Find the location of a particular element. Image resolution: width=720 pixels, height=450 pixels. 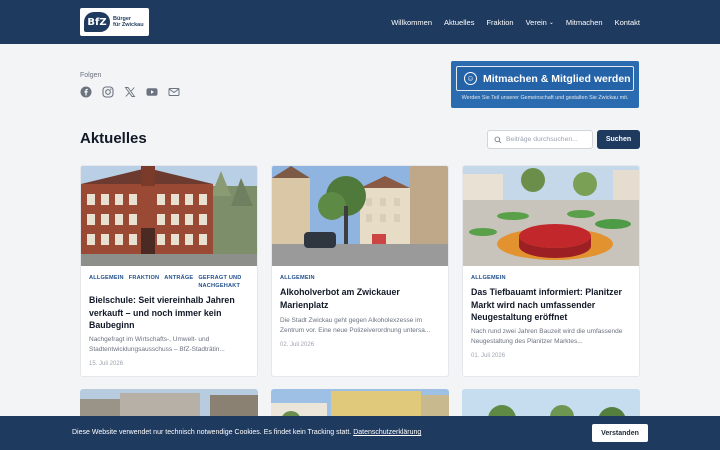

add-user-icon: ☺ is located at coordinates (470, 78).